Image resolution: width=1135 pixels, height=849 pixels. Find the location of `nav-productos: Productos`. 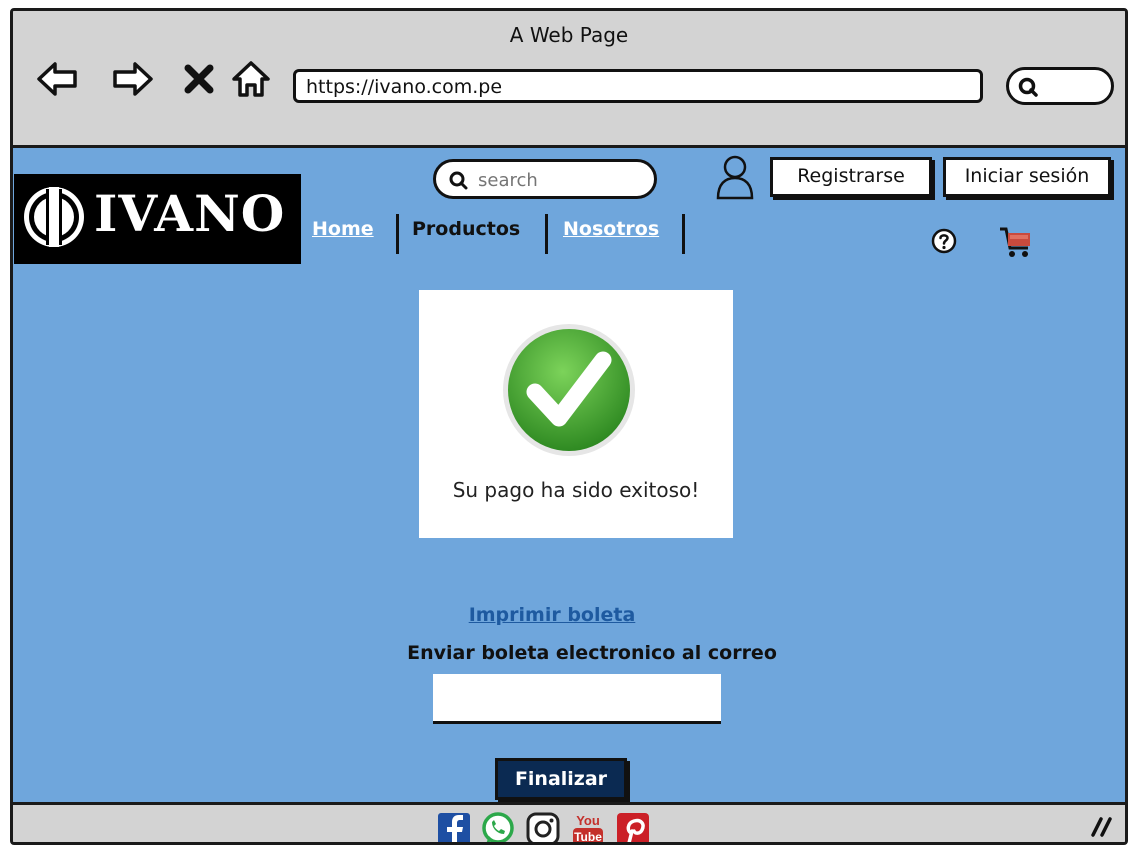

nav-productos: Productos is located at coordinates (466, 229).